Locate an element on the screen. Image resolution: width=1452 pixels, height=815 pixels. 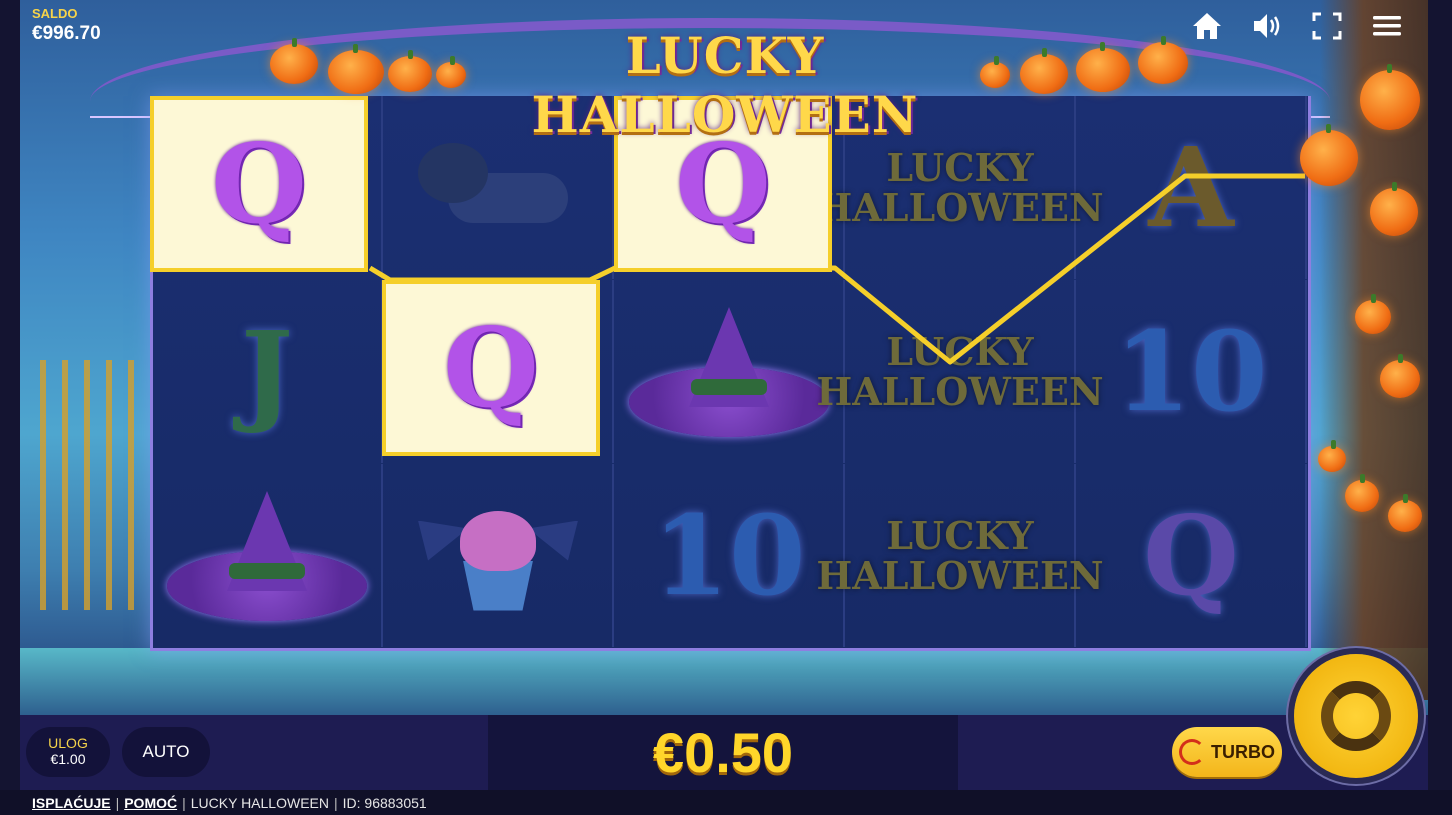
balance-display: SALDO €996.70 is located at coordinates (66, 25).